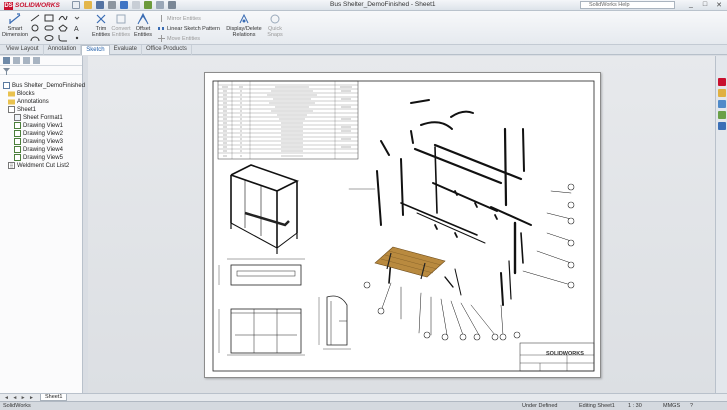 The width and height of the screenshot is (727, 410). What do you see at coordinates (95, 50) in the screenshot?
I see `tab-sketch: Sketch` at bounding box center [95, 50].